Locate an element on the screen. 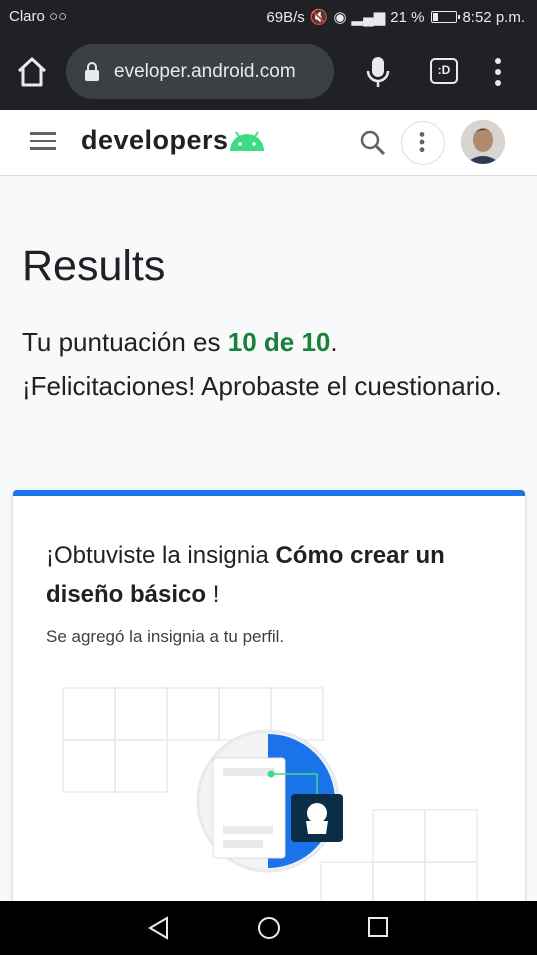 The height and width of the screenshot is (955, 537). page-title: Results is located at coordinates (94, 266).